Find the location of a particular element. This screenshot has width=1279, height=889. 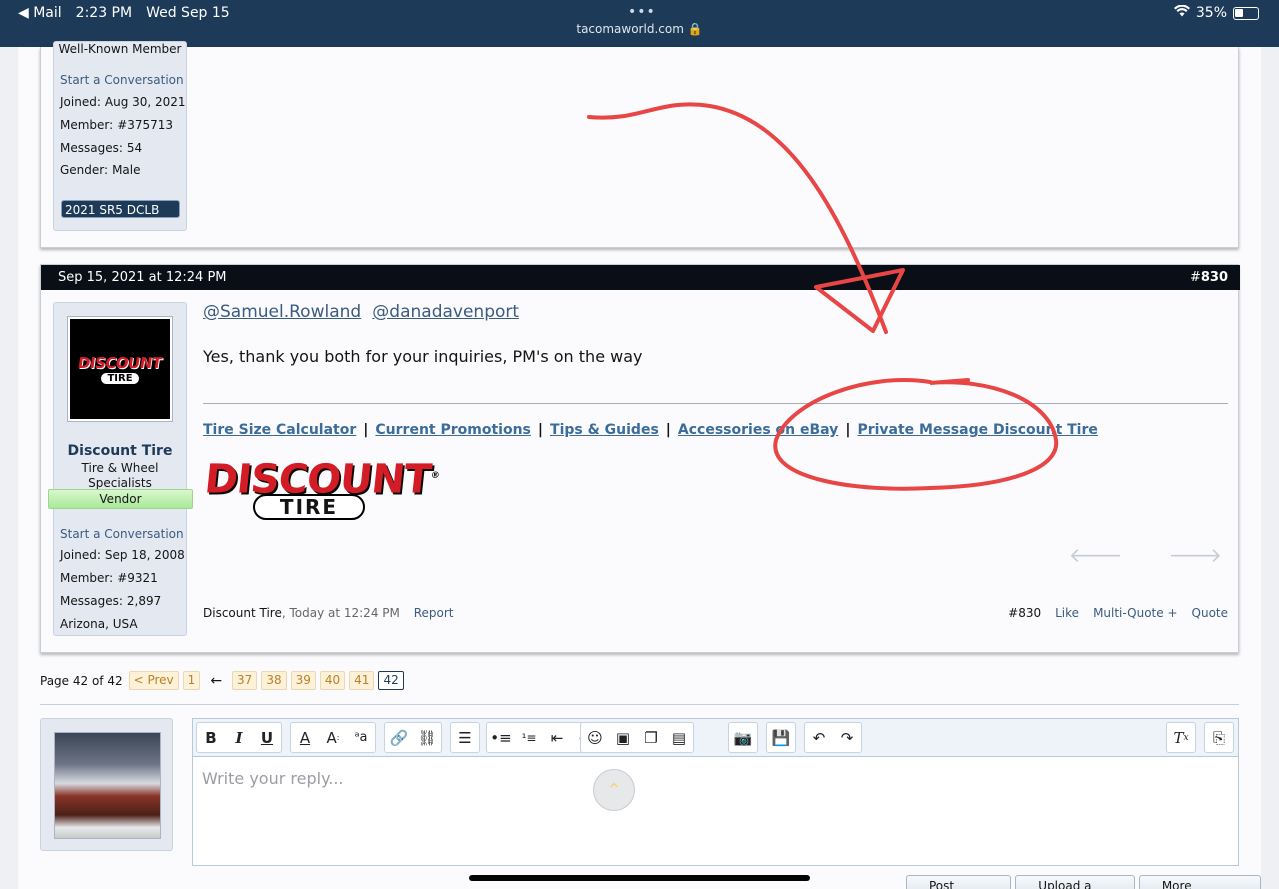

sig-link-private-message: Private Message Discount Tire is located at coordinates (977, 430).